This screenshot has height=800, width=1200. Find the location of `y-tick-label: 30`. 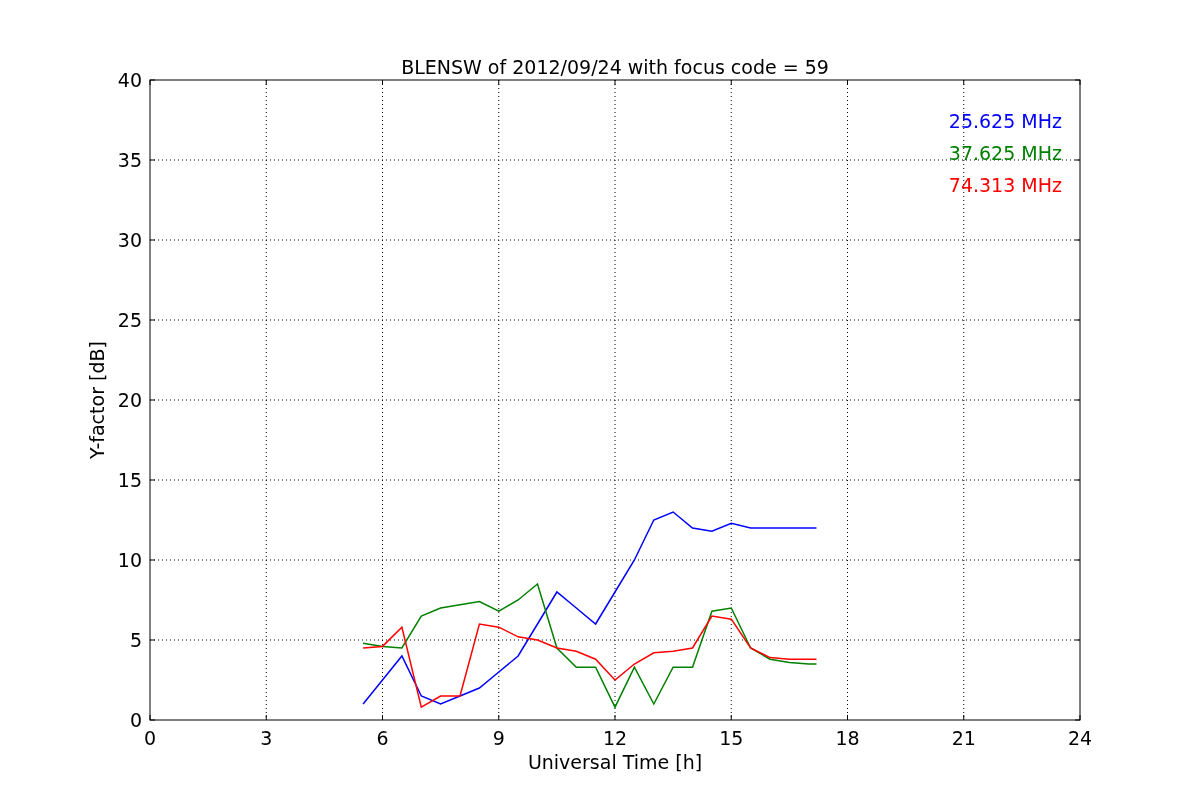

y-tick-label: 30 is located at coordinates (129, 240).